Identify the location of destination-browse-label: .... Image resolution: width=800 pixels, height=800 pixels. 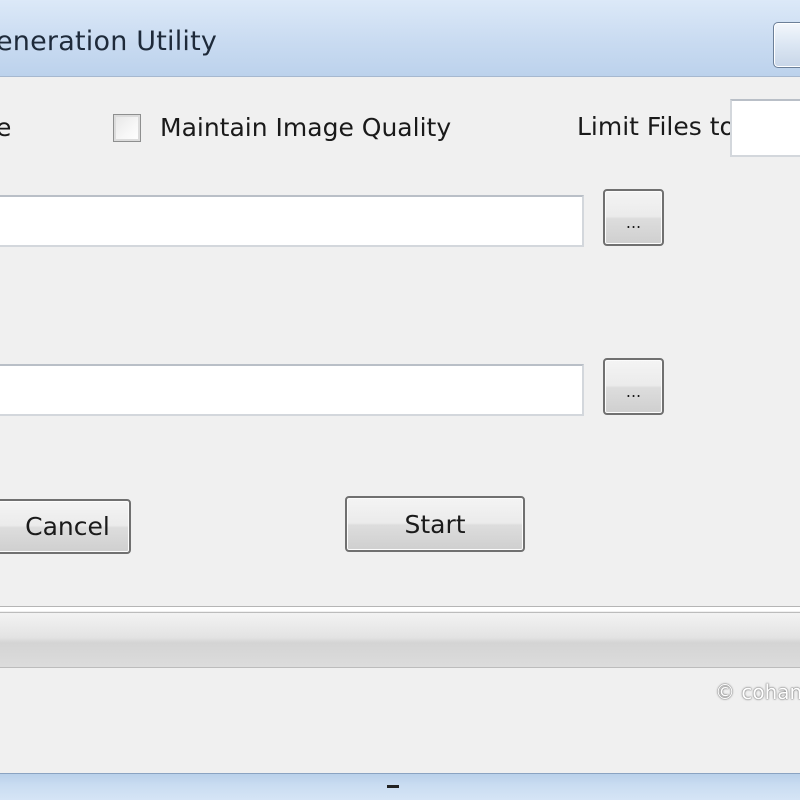
(633, 391).